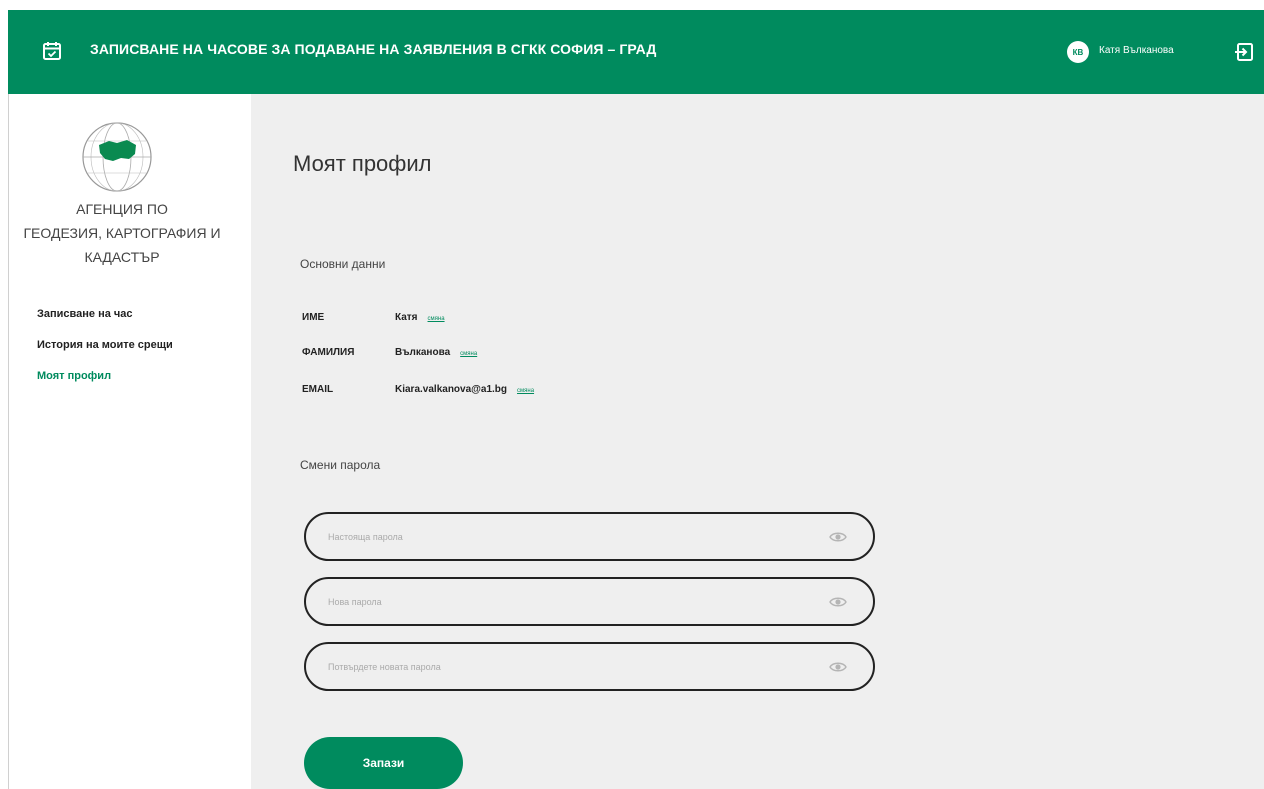 The height and width of the screenshot is (789, 1264). What do you see at coordinates (117, 157) in the screenshot?
I see `agency-globe-logo` at bounding box center [117, 157].